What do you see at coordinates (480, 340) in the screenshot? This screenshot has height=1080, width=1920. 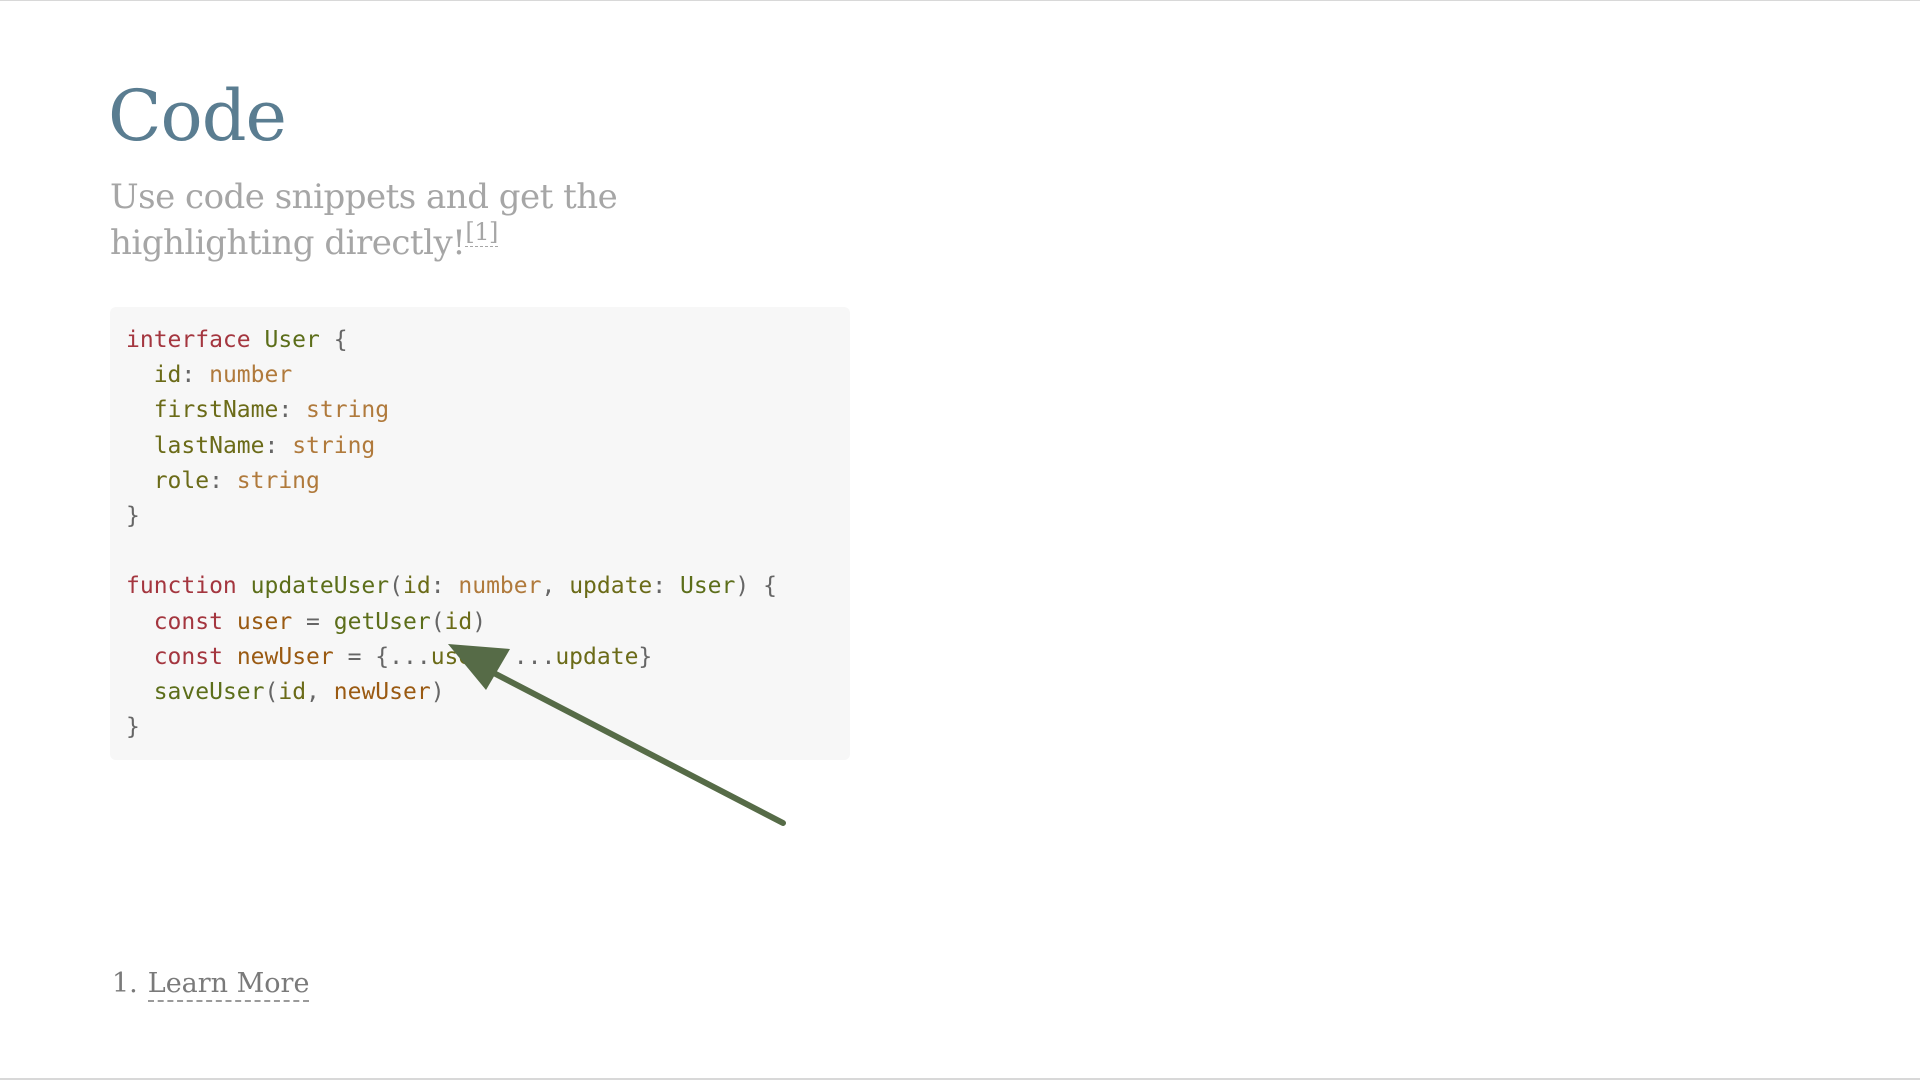 I see `code-line: interface User {` at bounding box center [480, 340].